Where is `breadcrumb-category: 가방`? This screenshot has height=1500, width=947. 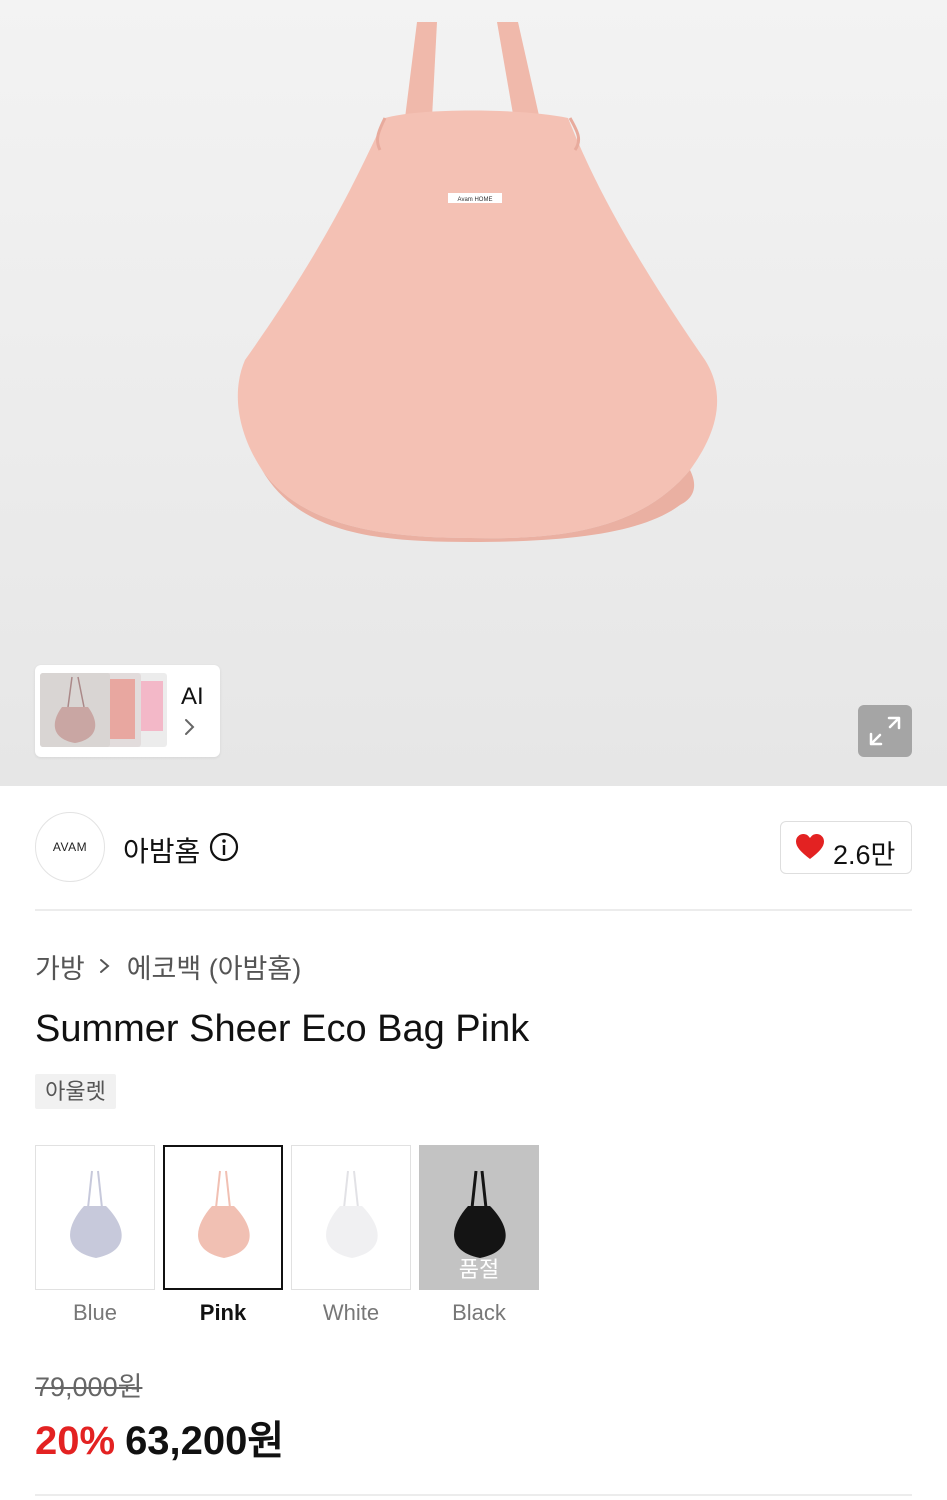
breadcrumb-category: 가방 is located at coordinates (60, 966).